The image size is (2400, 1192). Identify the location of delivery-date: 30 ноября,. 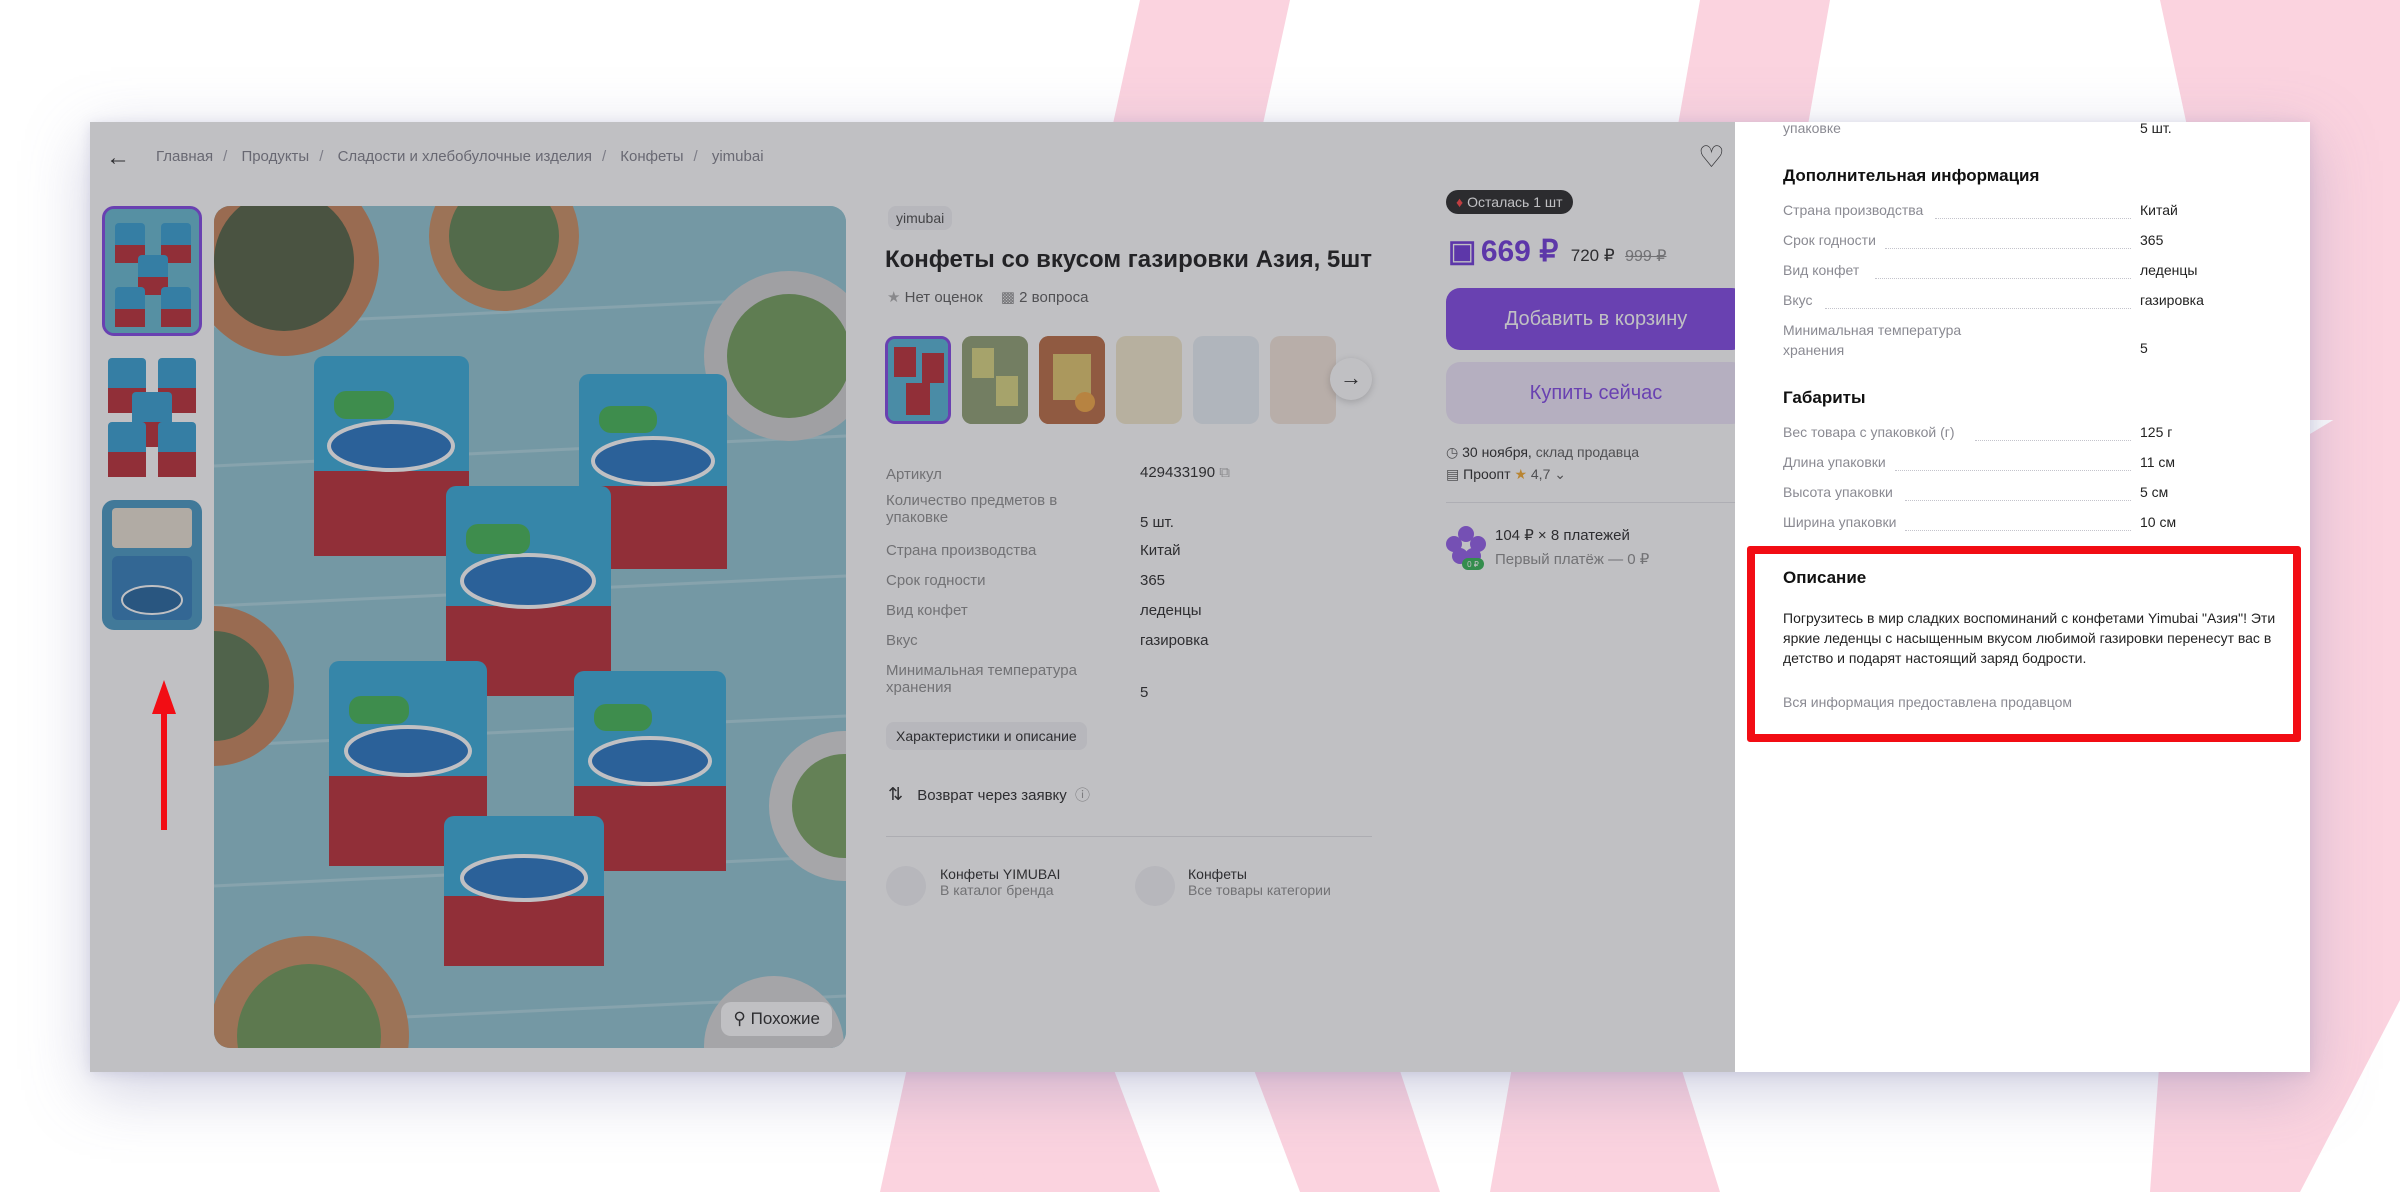
(1497, 452).